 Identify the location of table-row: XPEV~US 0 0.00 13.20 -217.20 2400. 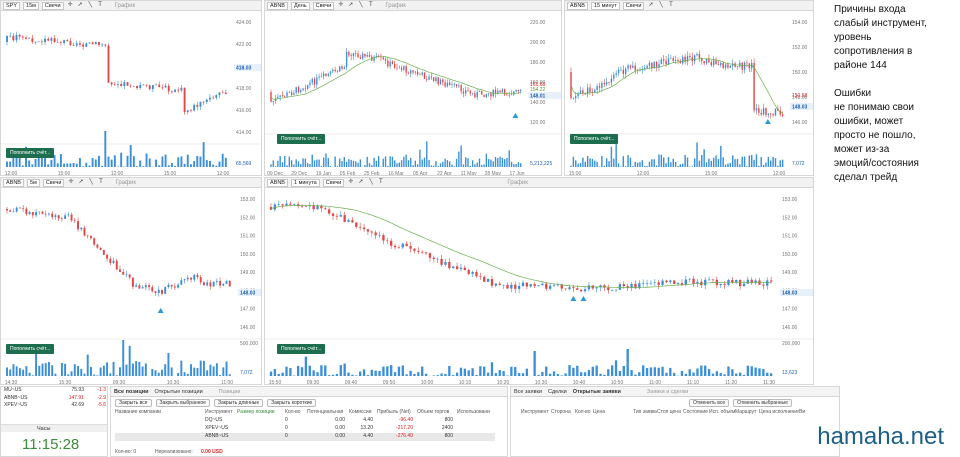
(286, 429).